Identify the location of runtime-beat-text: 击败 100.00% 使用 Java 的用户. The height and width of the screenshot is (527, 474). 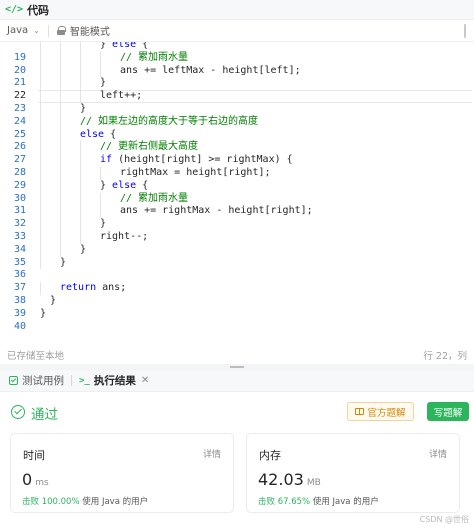
(85, 501).